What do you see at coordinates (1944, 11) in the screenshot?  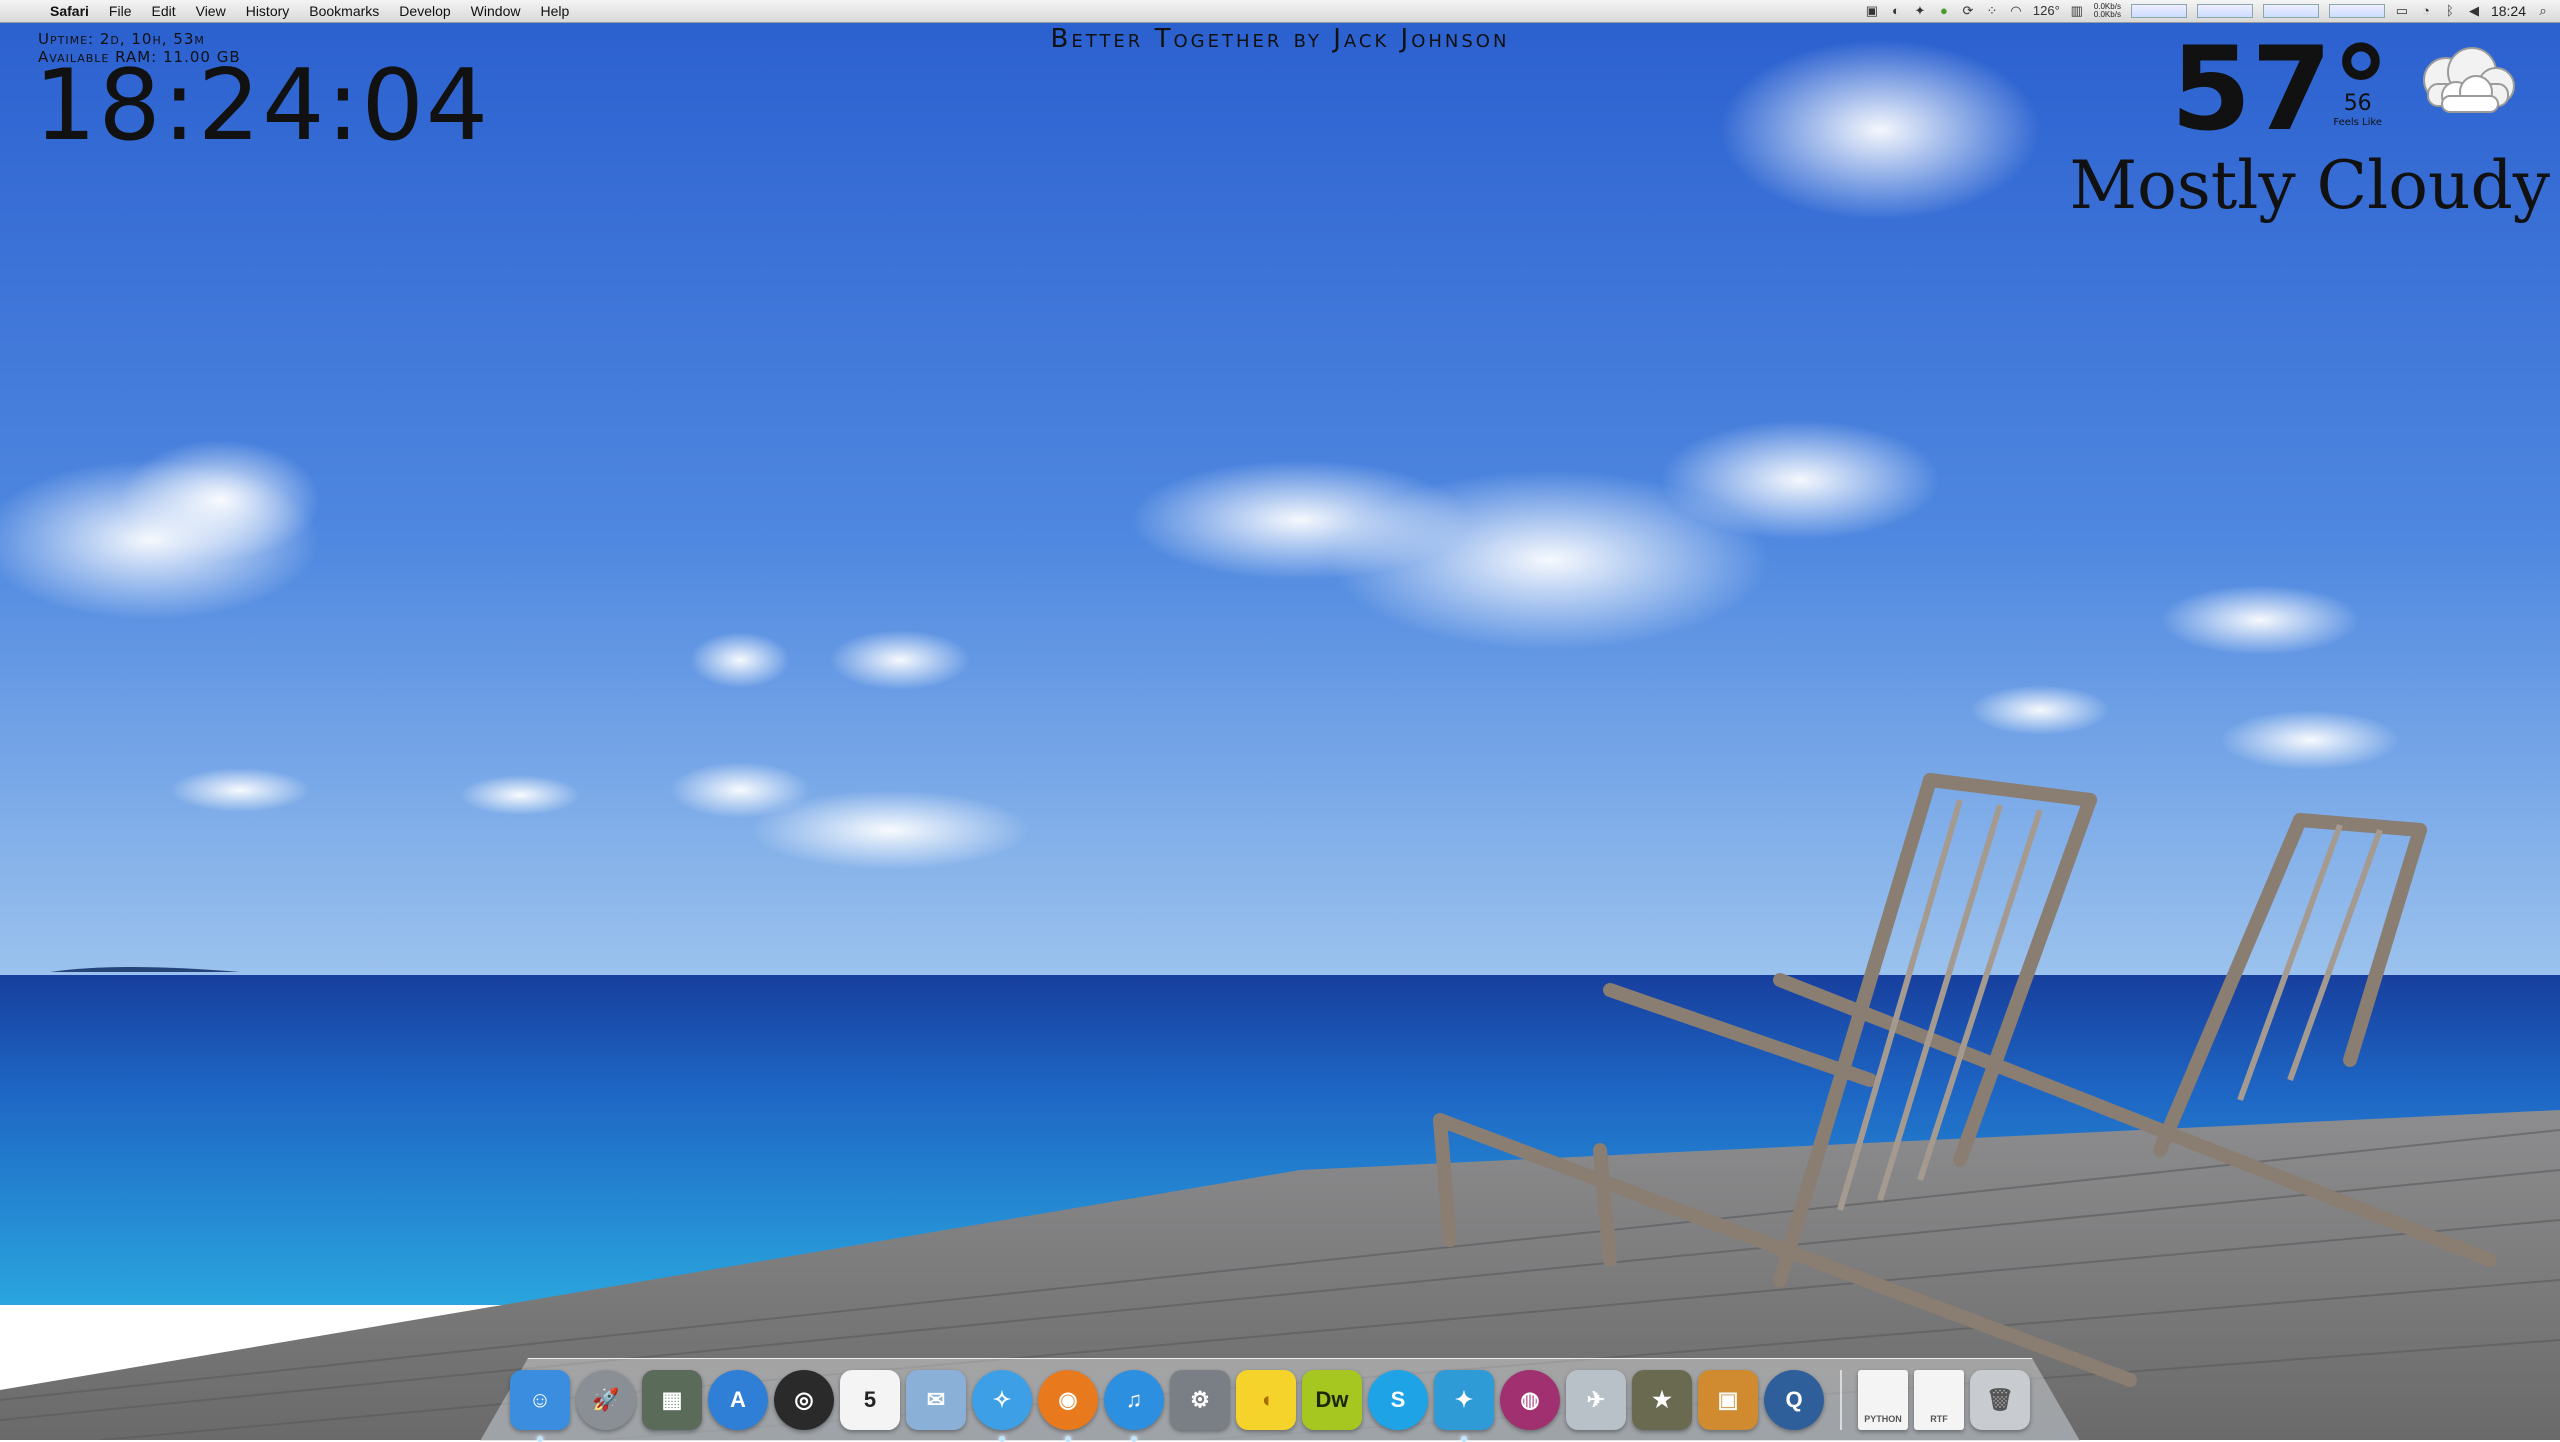 I see `evernote-icon: ●` at bounding box center [1944, 11].